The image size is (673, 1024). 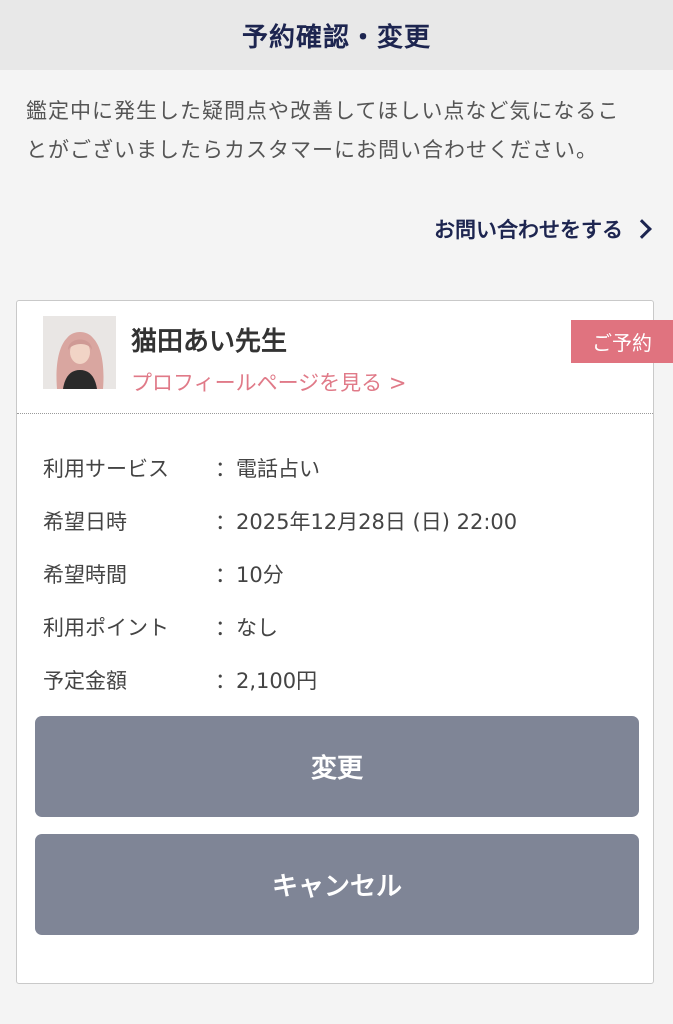 I want to click on change-button: 変更, so click(x=337, y=766).